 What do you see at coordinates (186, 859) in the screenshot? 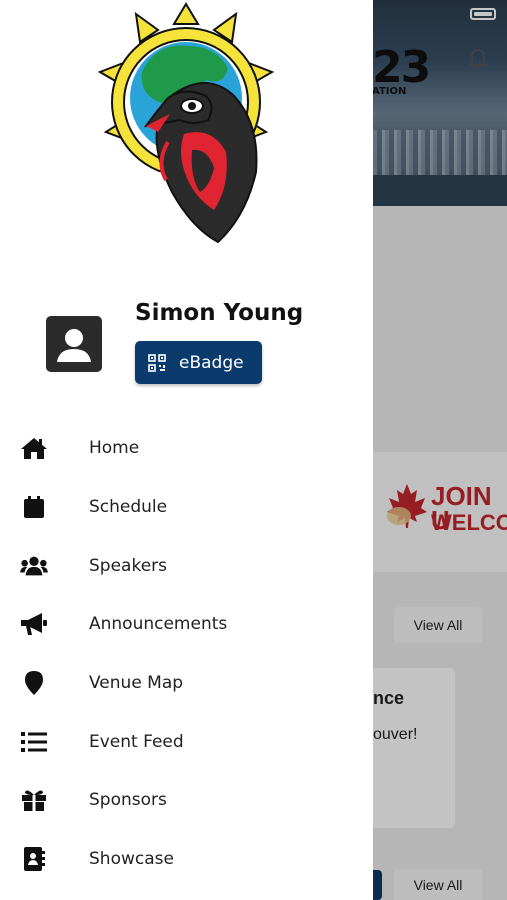
I see `menu-item-showcase: Showcase` at bounding box center [186, 859].